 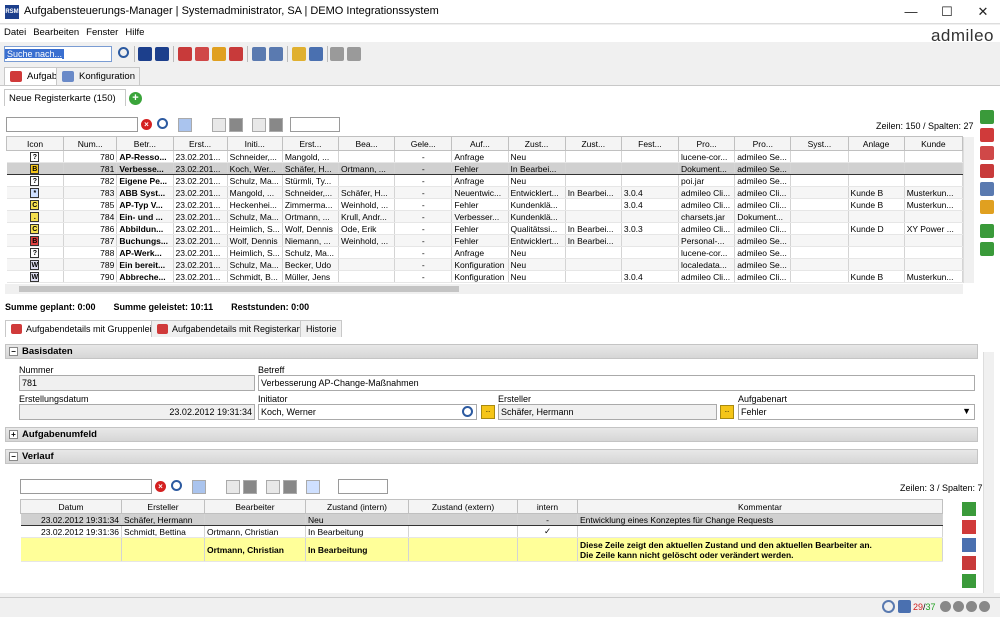 What do you see at coordinates (463, 506) in the screenshot?
I see `column-header: Zustand (extern)` at bounding box center [463, 506].